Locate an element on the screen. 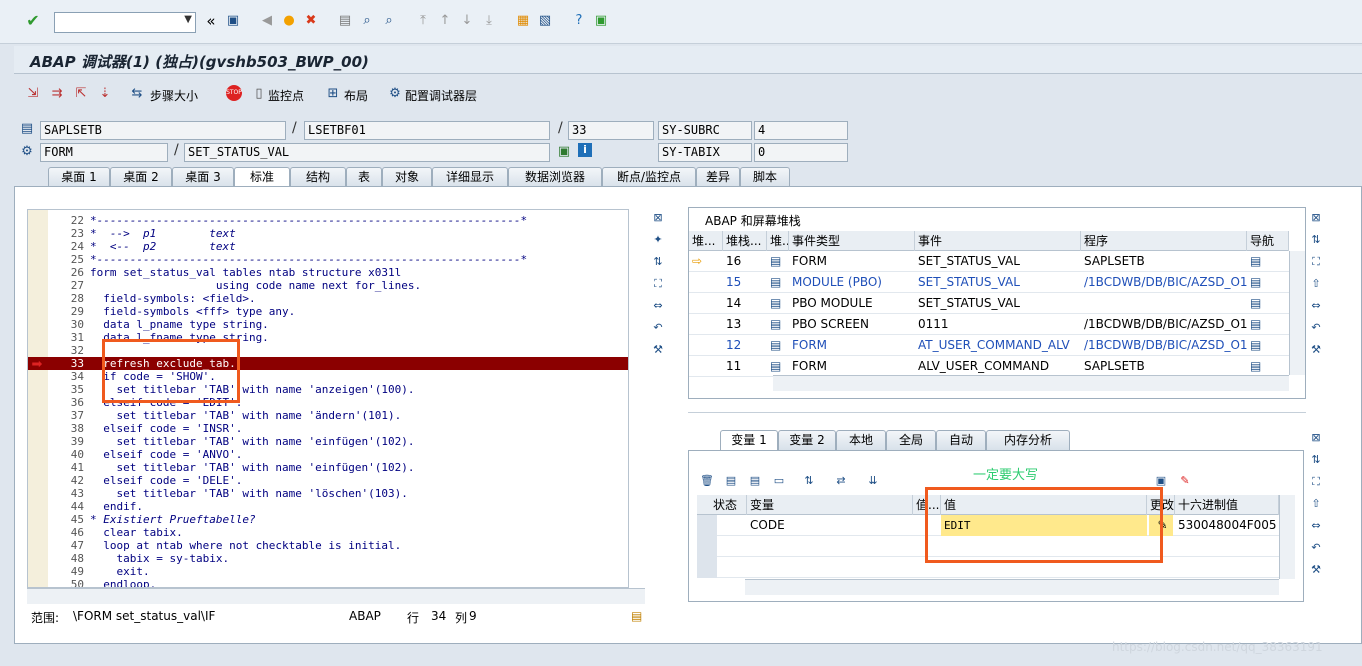 This screenshot has height=666, width=1362. tab-detail: 详细显示 is located at coordinates (470, 177).